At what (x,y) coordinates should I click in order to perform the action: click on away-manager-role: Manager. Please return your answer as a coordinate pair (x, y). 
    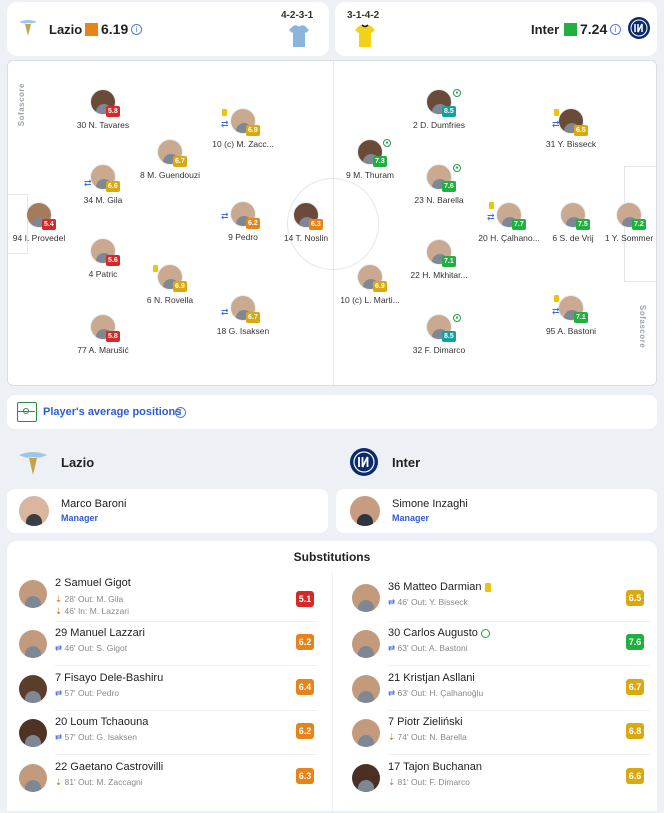
    Looking at the image, I should click on (411, 518).